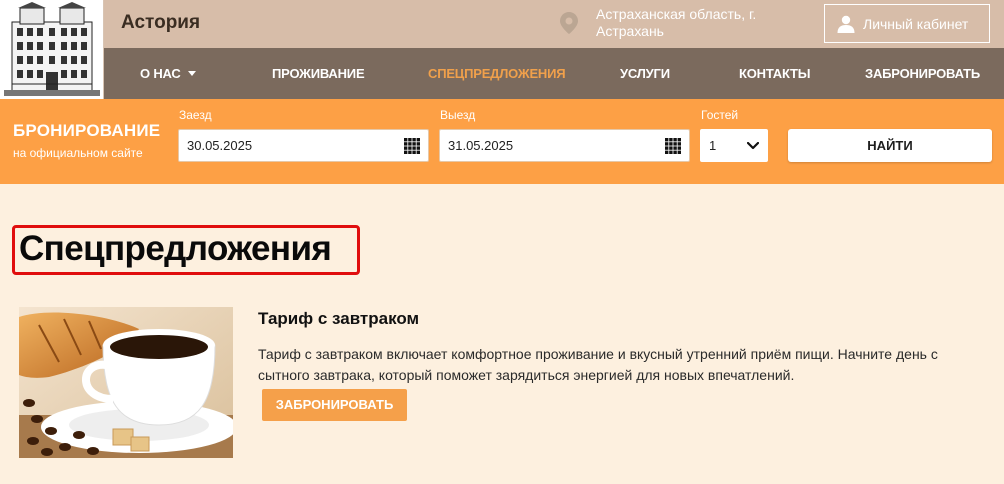 This screenshot has height=484, width=1004. I want to click on checkin-date-field: 30.05.2025, so click(303, 145).